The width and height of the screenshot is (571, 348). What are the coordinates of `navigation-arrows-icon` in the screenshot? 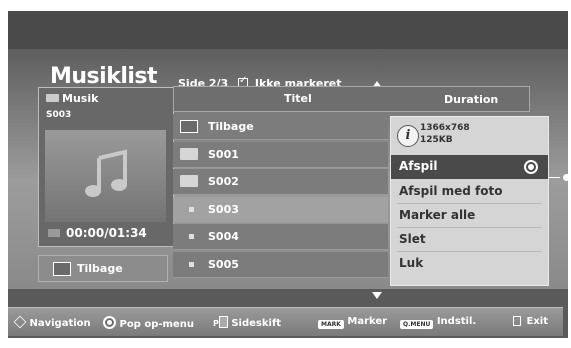 It's located at (20, 322).